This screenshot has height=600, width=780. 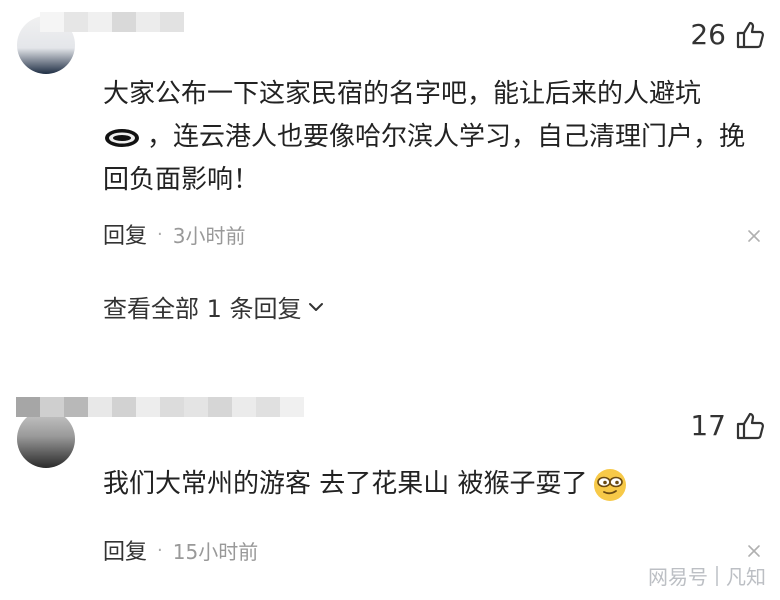 I want to click on view-all-replies-button: 查看全部 1 条回复, so click(x=213, y=306).